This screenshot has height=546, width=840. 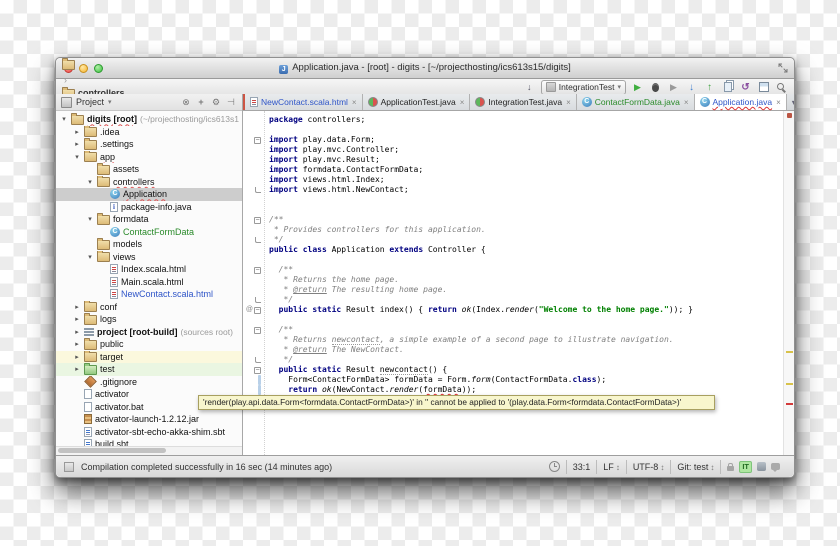 What do you see at coordinates (731, 466) in the screenshot?
I see `lock-icon` at bounding box center [731, 466].